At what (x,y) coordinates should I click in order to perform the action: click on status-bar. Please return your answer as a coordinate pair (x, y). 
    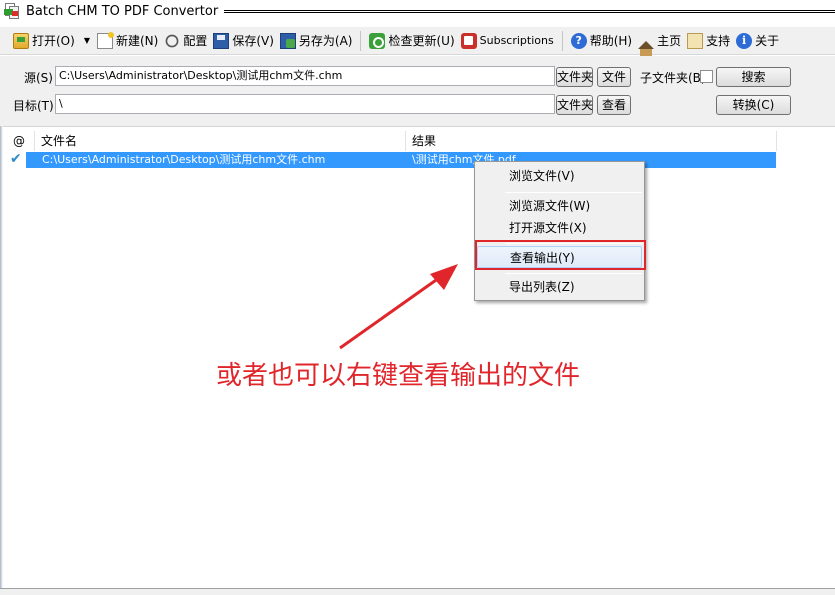
    Looking at the image, I should click on (417, 591).